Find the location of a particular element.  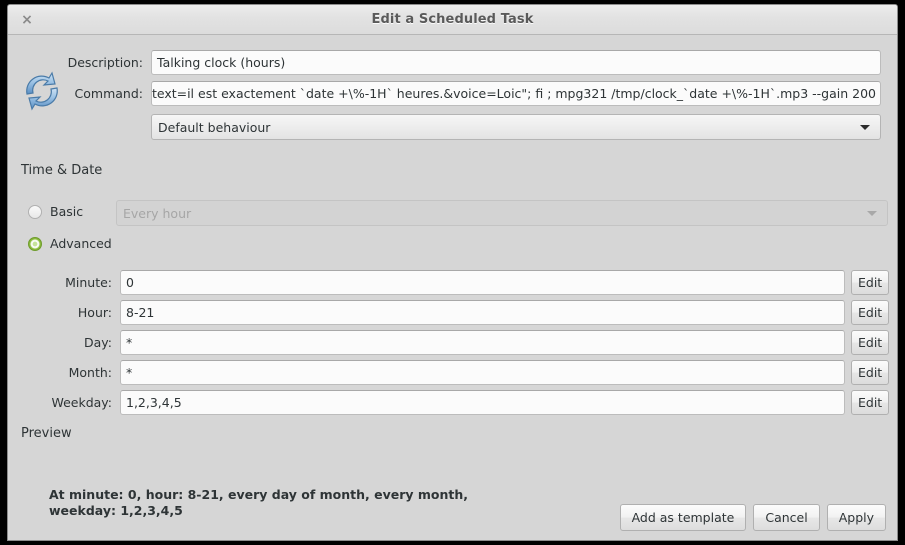

behaviour-combobox: Default behaviour is located at coordinates (516, 127).